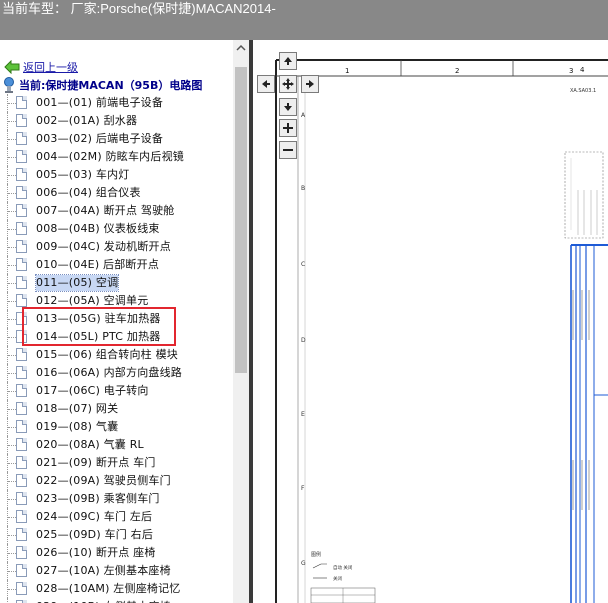  Describe the element at coordinates (103, 481) in the screenshot. I see `tree-item-label: 022—(09A) 驾驶员侧车门` at that location.